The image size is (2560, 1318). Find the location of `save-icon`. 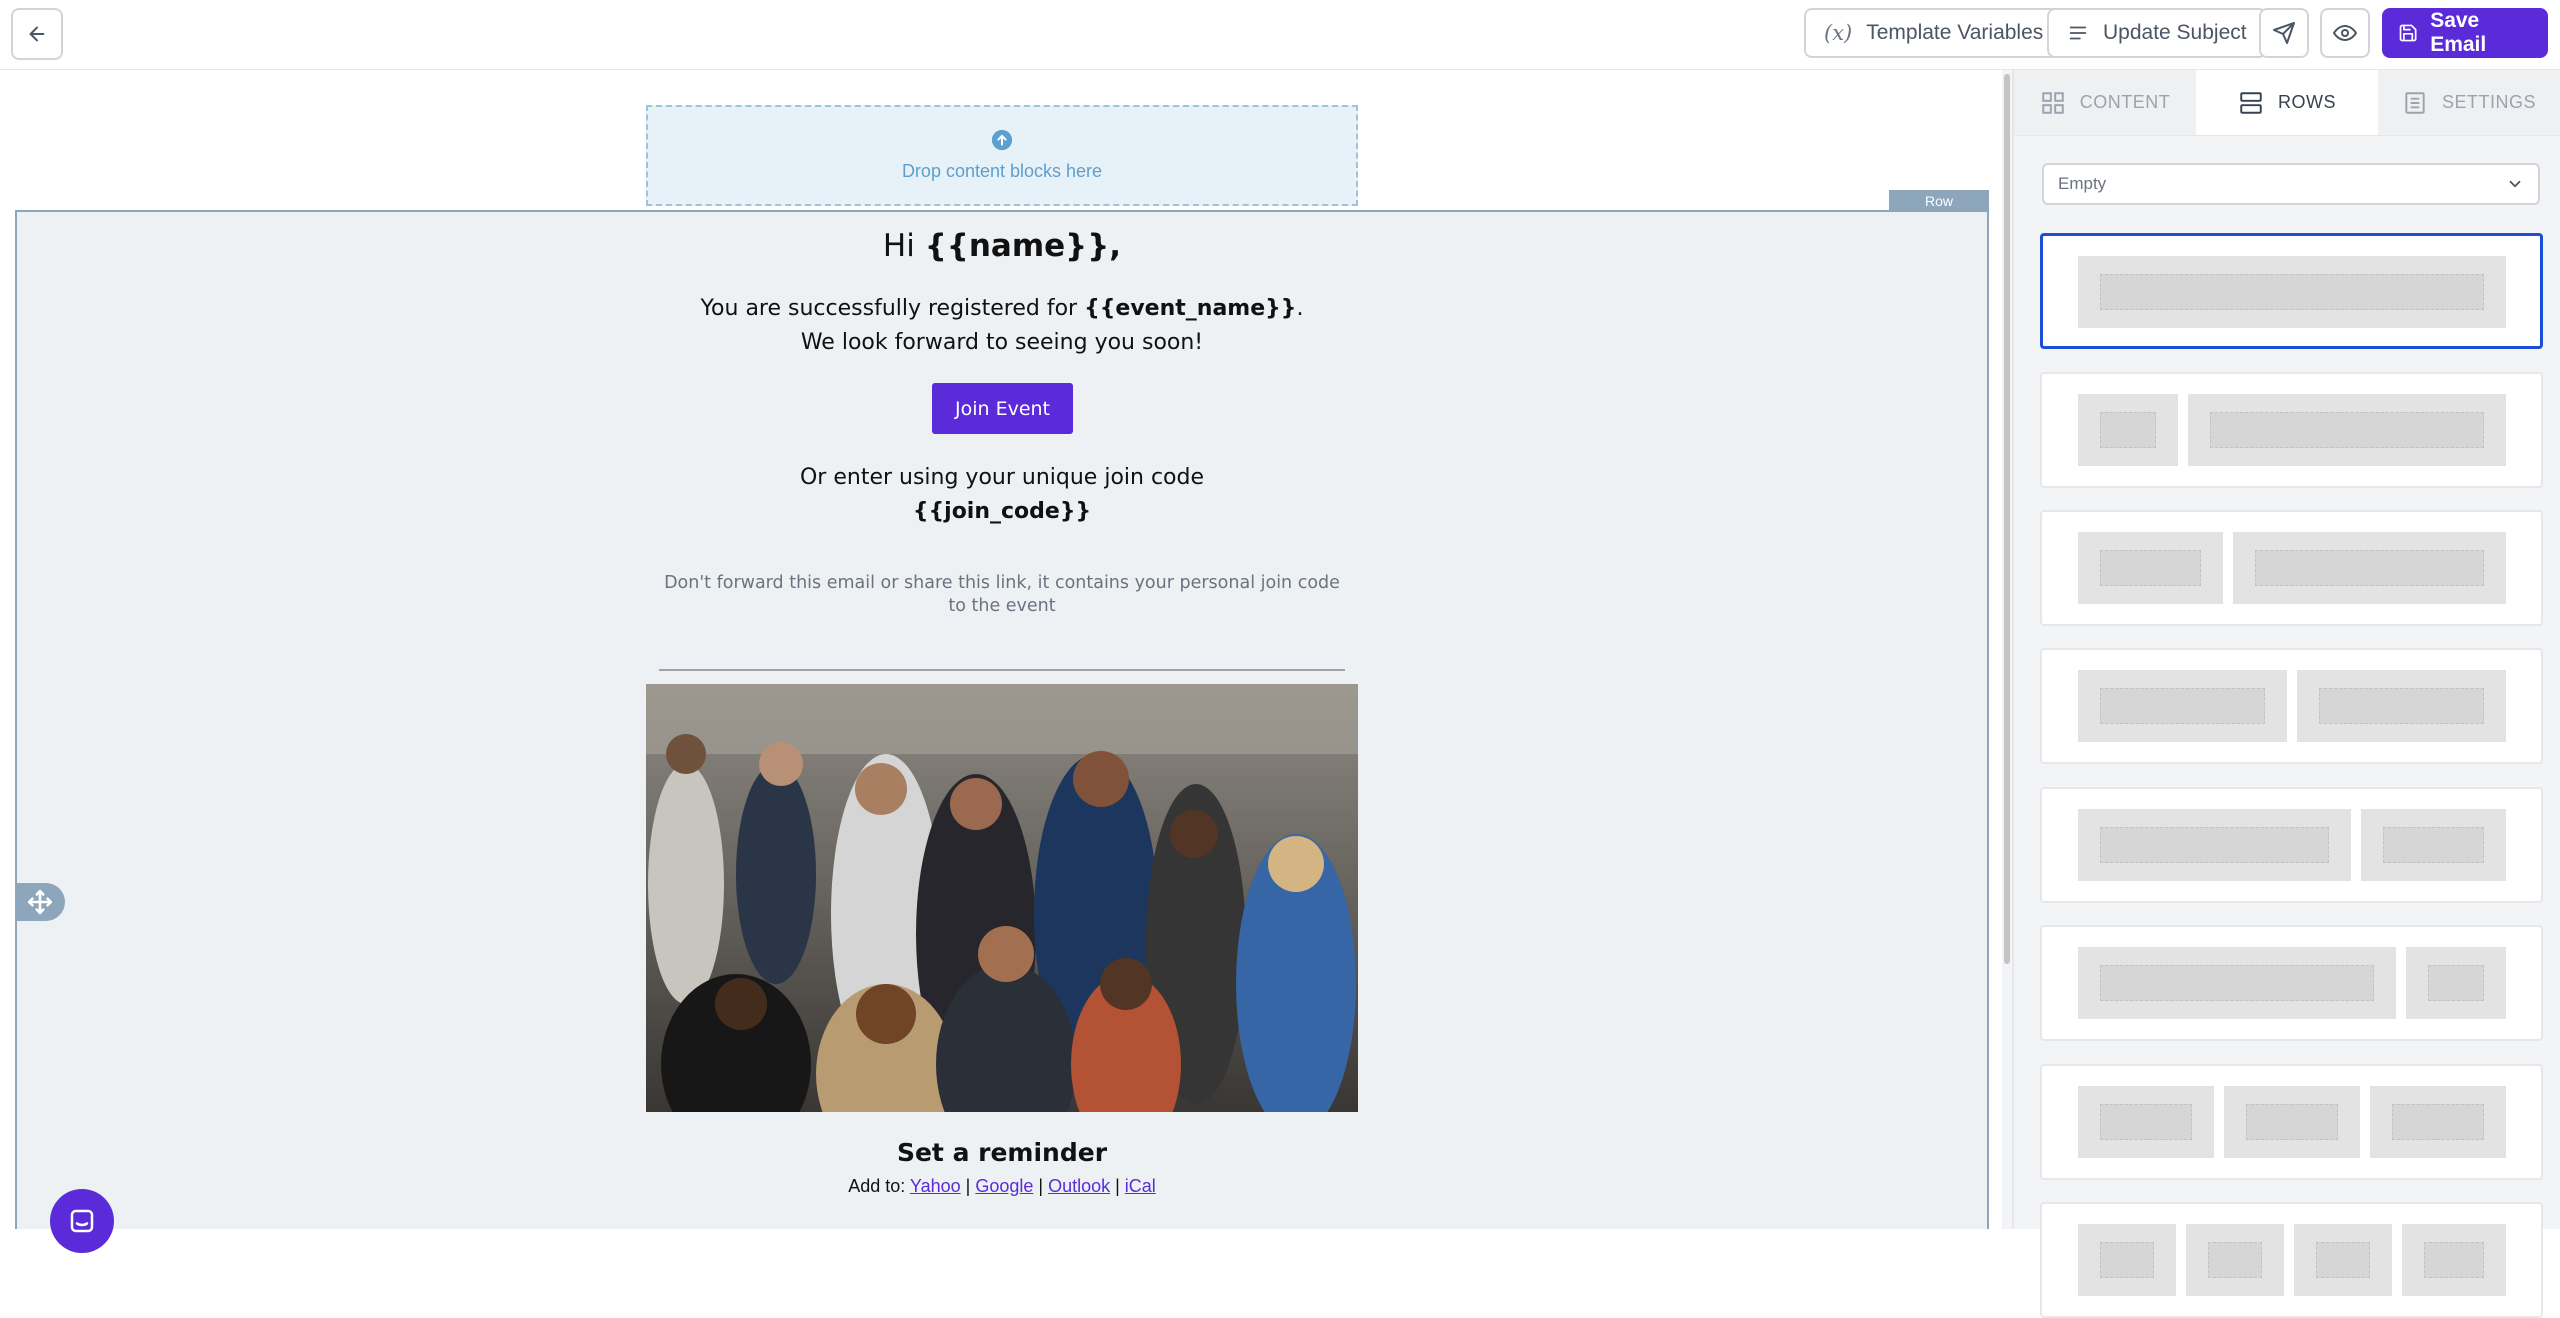

save-icon is located at coordinates (2408, 33).